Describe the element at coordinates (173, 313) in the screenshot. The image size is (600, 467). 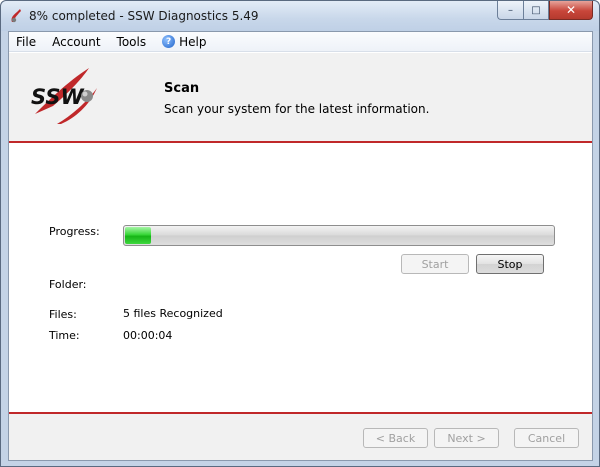
I see `files-value: 5 files Recognized` at that location.